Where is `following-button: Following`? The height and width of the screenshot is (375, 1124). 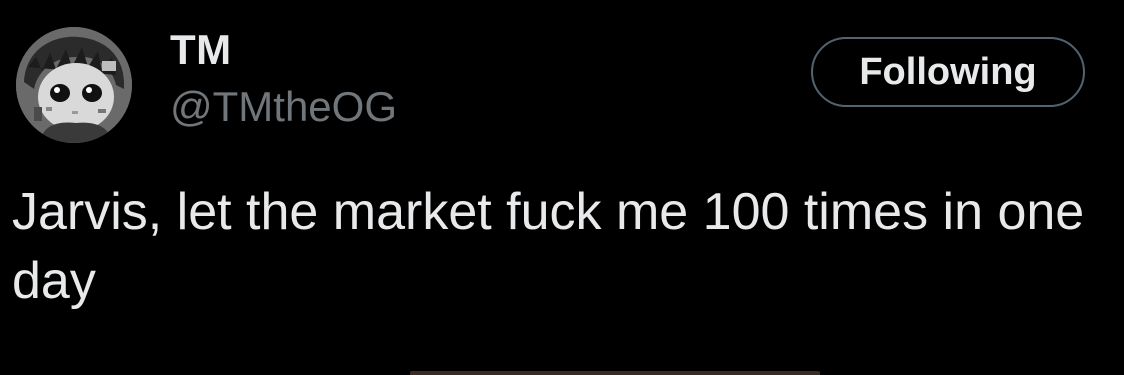 following-button: Following is located at coordinates (948, 72).